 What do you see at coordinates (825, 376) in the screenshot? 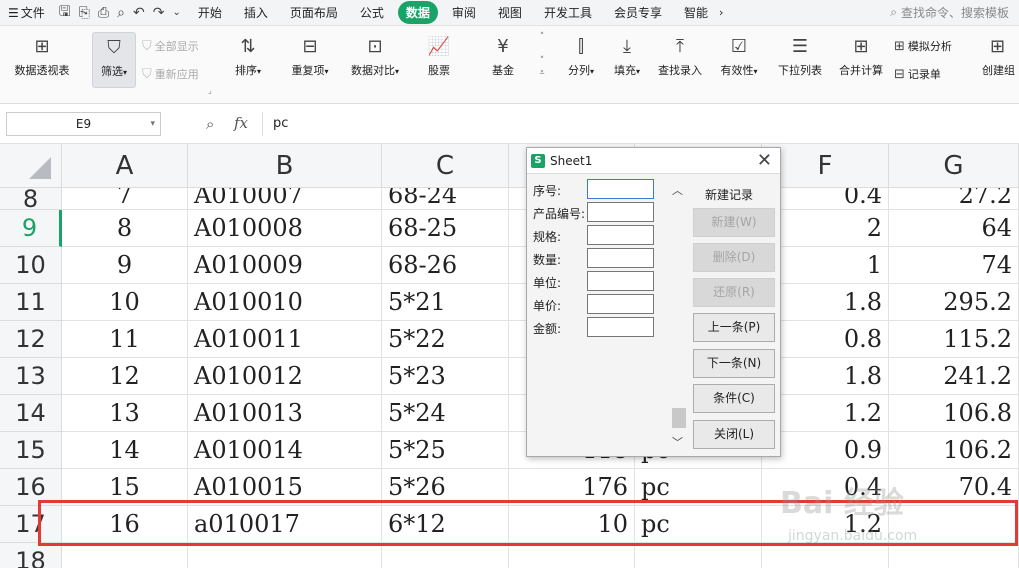
I see `cell-f: 1.8` at bounding box center [825, 376].